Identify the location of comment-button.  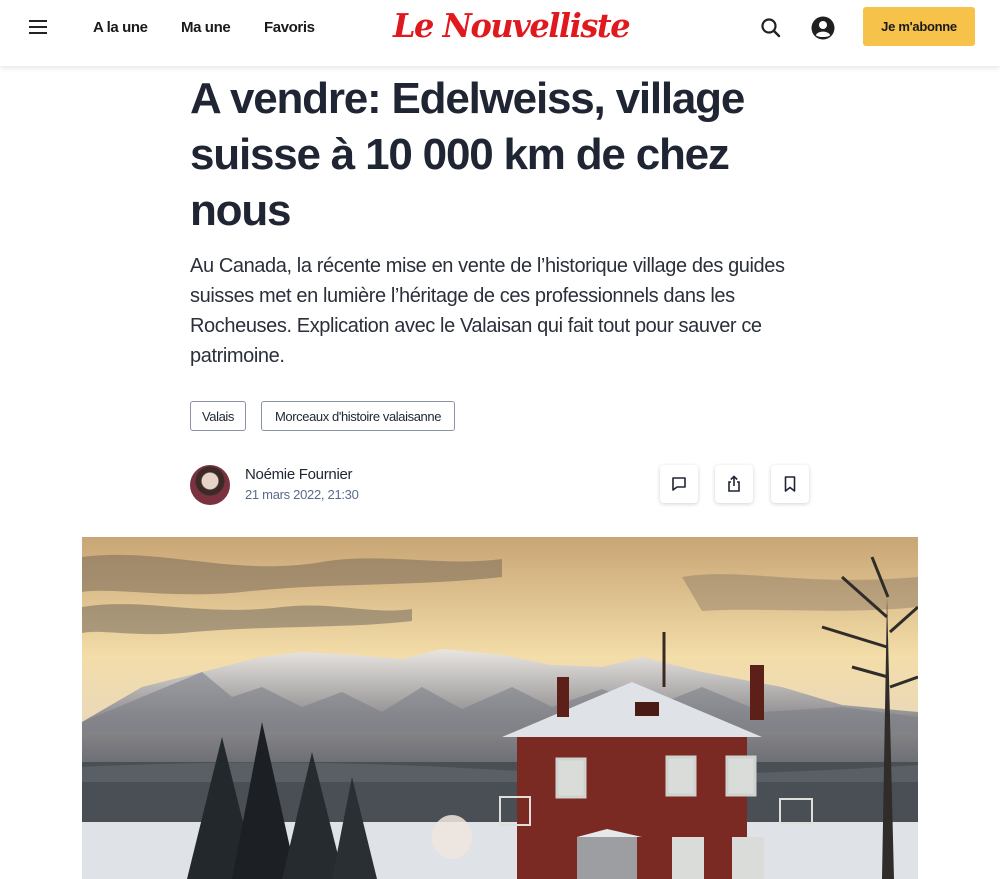
(679, 484).